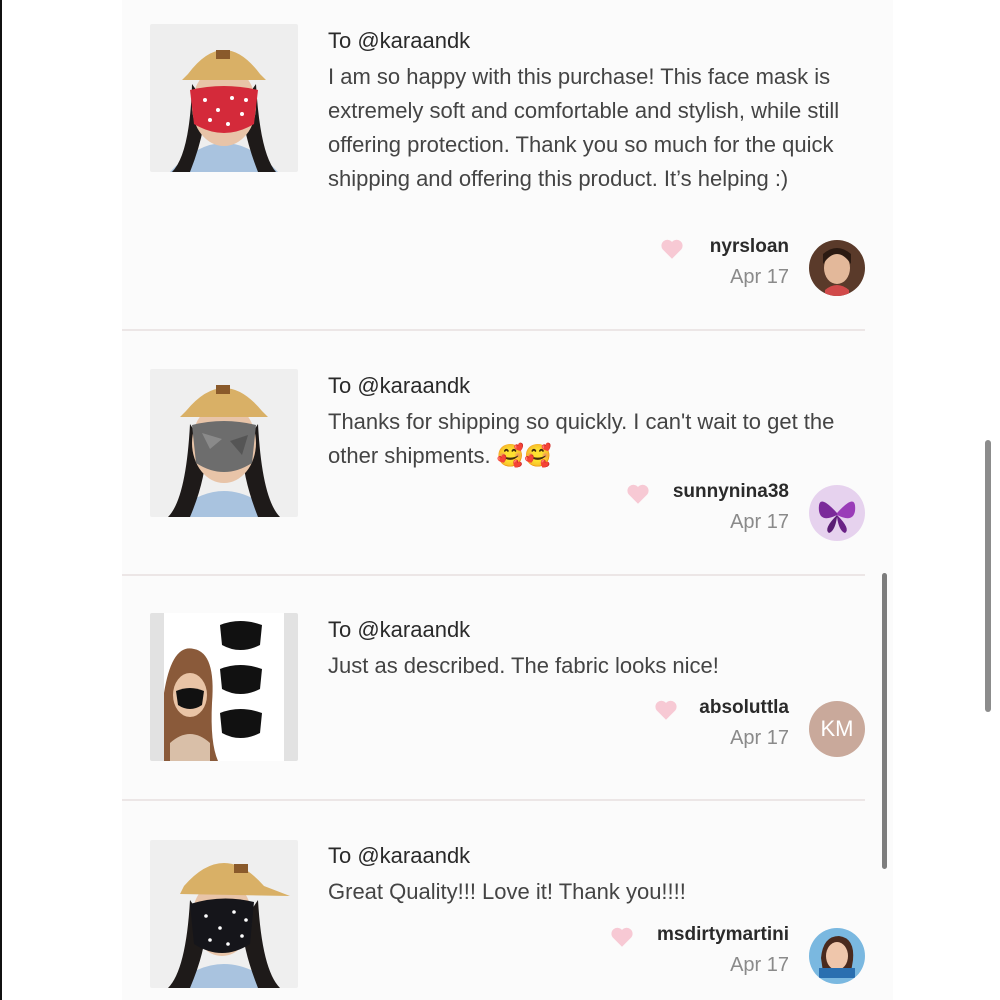 This screenshot has width=1000, height=1000. I want to click on reviewer-username: nyrsloan, so click(749, 247).